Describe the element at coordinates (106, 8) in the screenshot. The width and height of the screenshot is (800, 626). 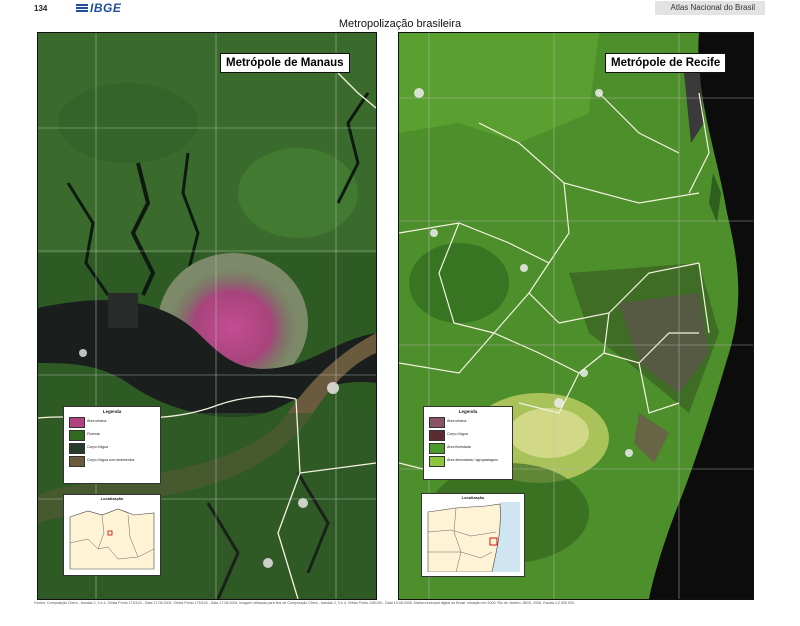
I see `ibge-logo-text: IBGE` at that location.